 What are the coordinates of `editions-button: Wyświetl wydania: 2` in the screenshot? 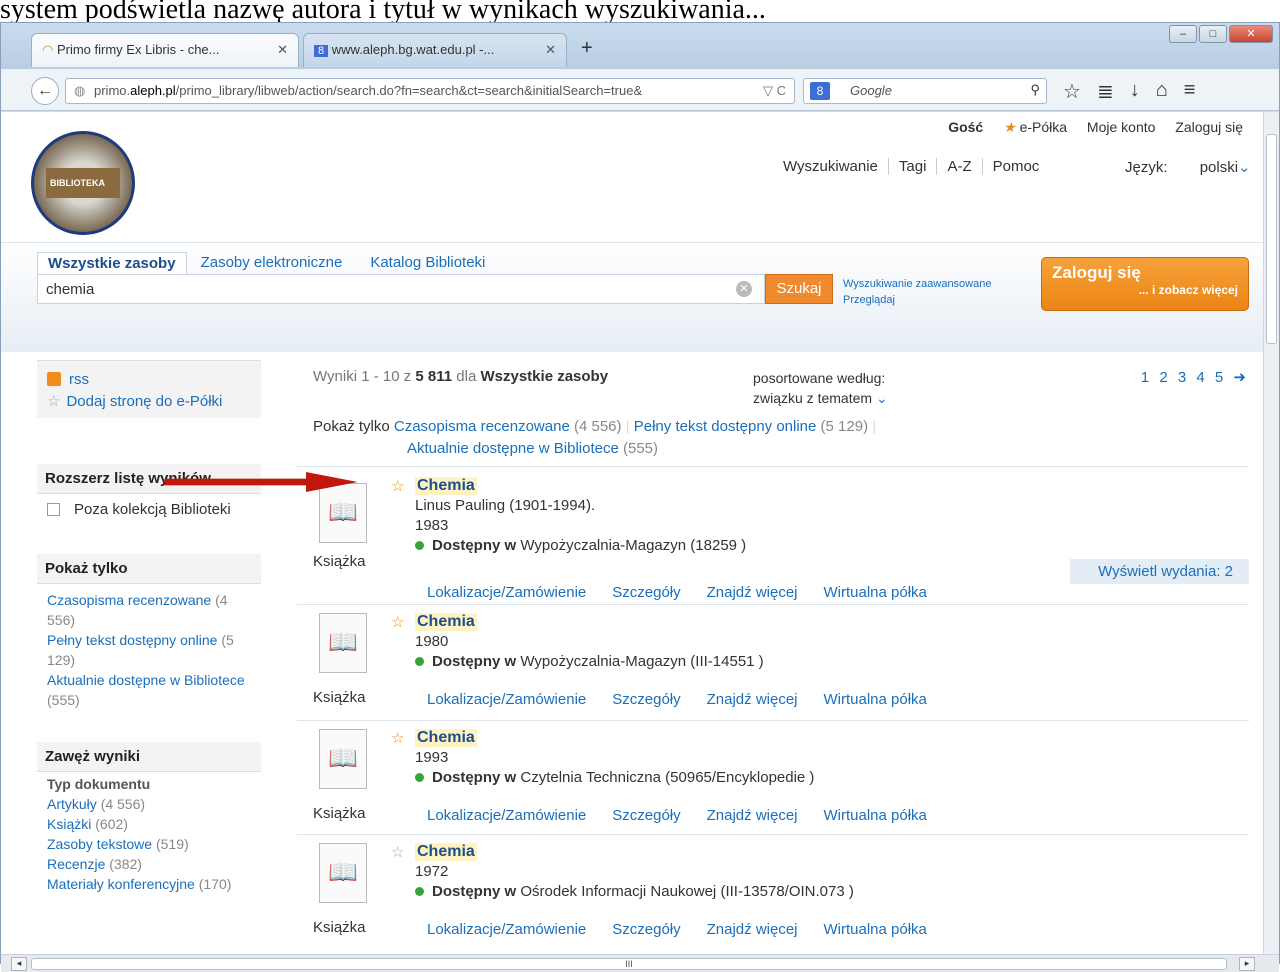 It's located at (1159, 571).